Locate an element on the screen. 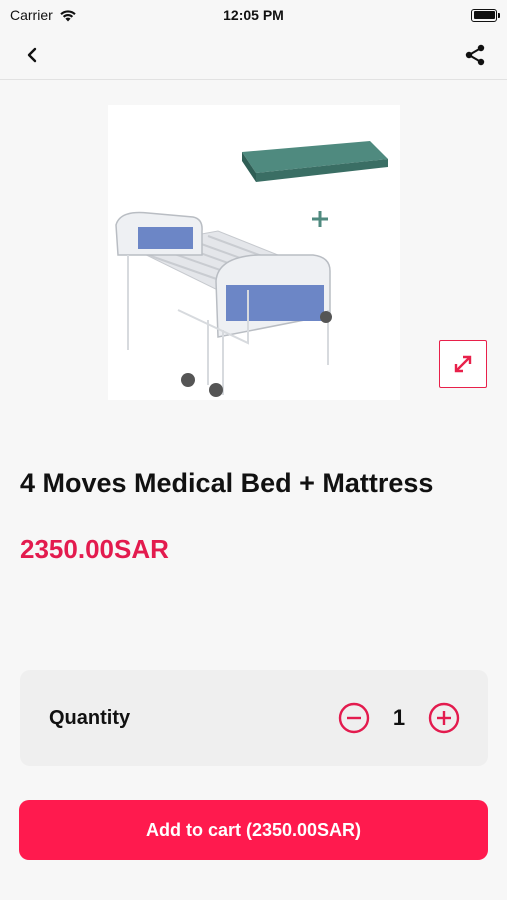 The image size is (507, 900). quantity-stepper: 1 is located at coordinates (399, 718).